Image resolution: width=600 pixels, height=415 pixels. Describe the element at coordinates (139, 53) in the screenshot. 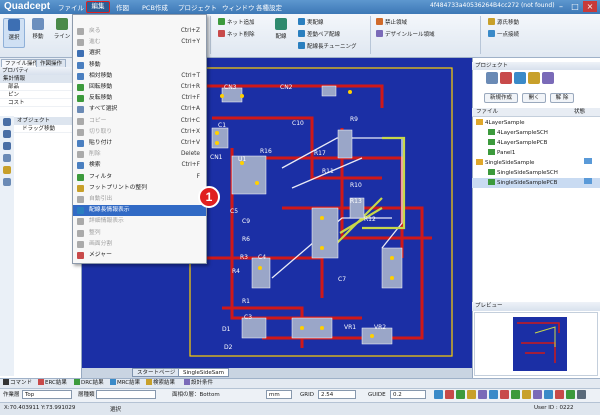

I see `menu-item: 選択` at that location.